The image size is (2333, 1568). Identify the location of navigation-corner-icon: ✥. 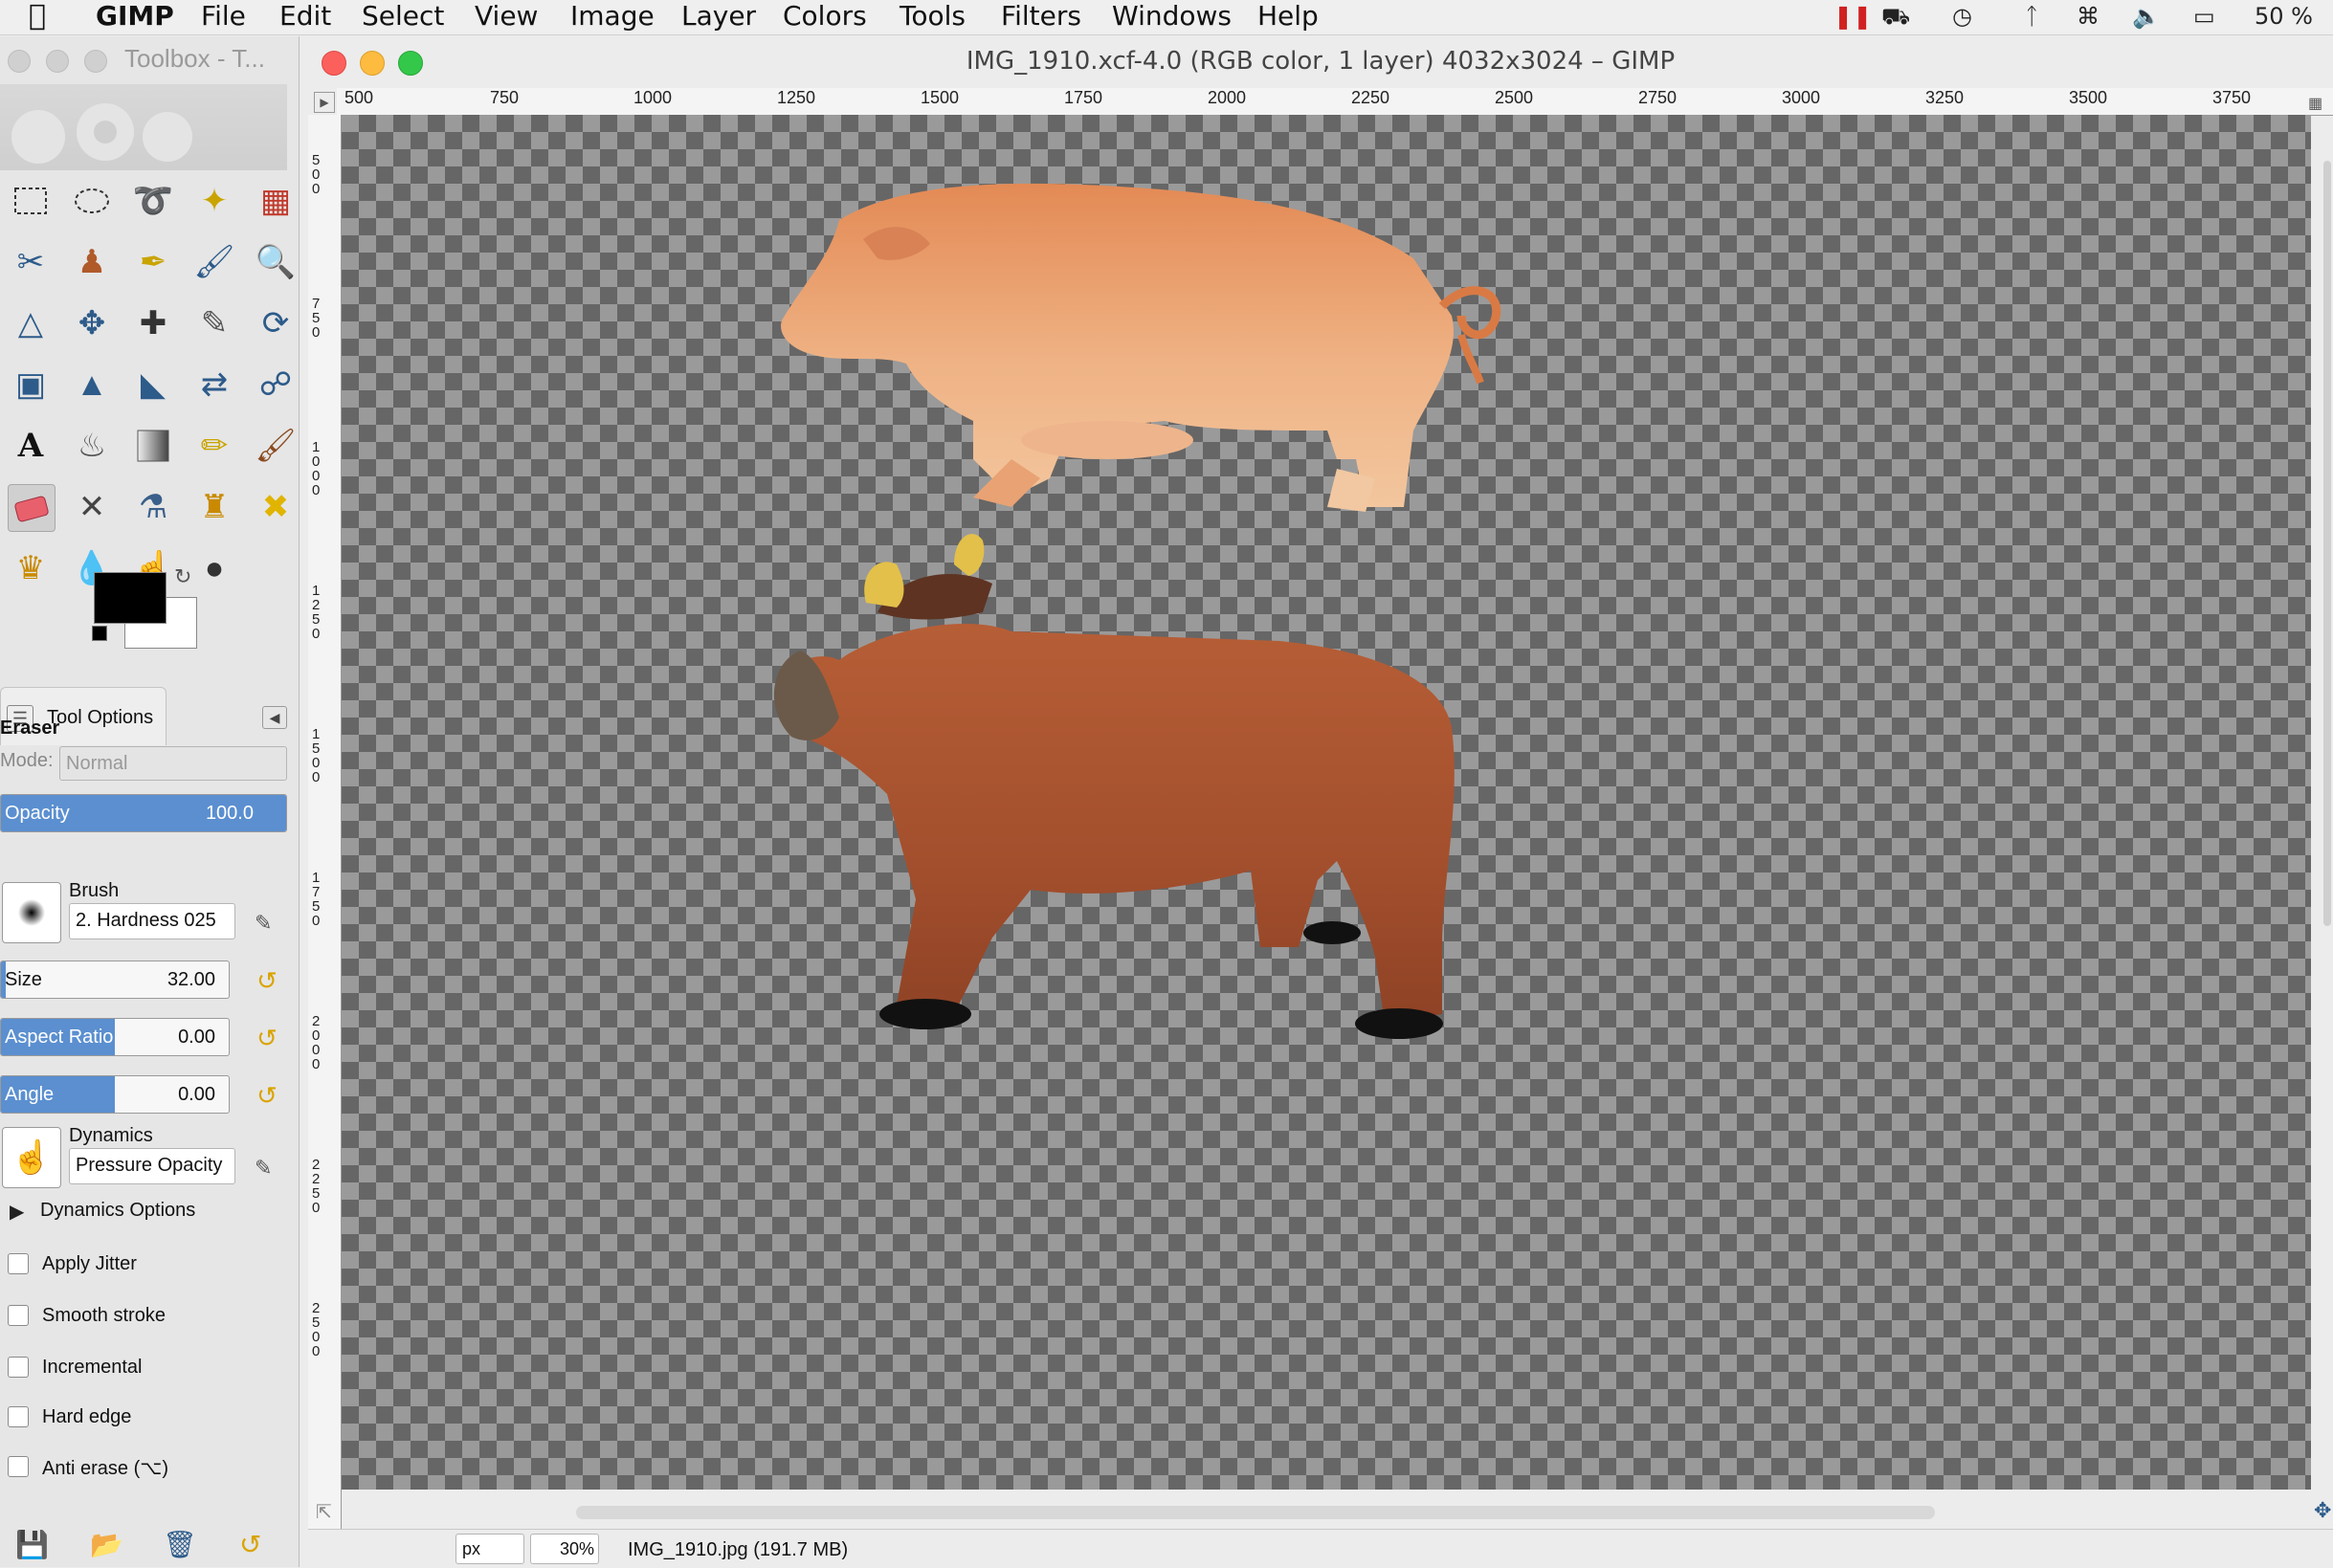
(2322, 1510).